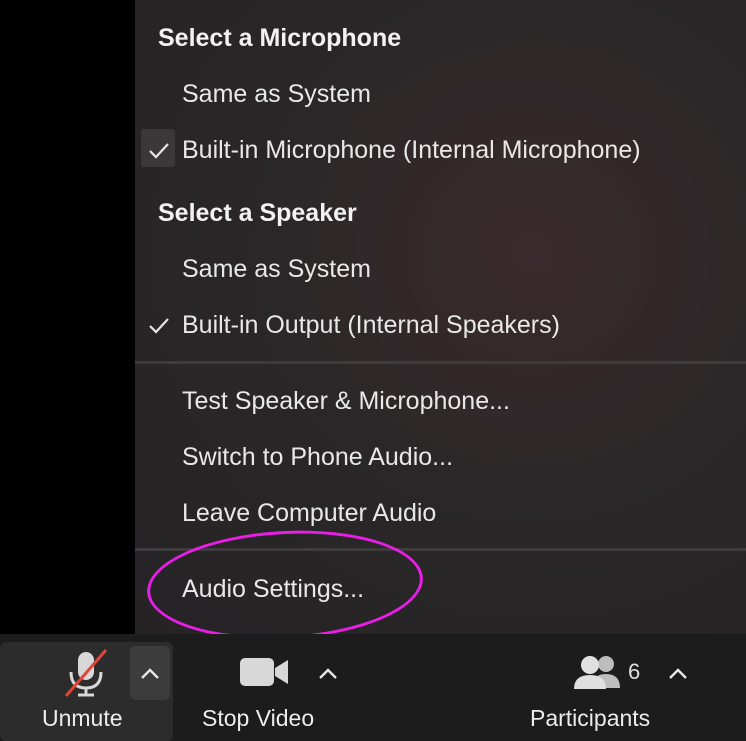 The height and width of the screenshot is (741, 746). Describe the element at coordinates (371, 325) in the screenshot. I see `menu-item-speaker-built-in: Built-in Output (Internal Speakers)` at that location.